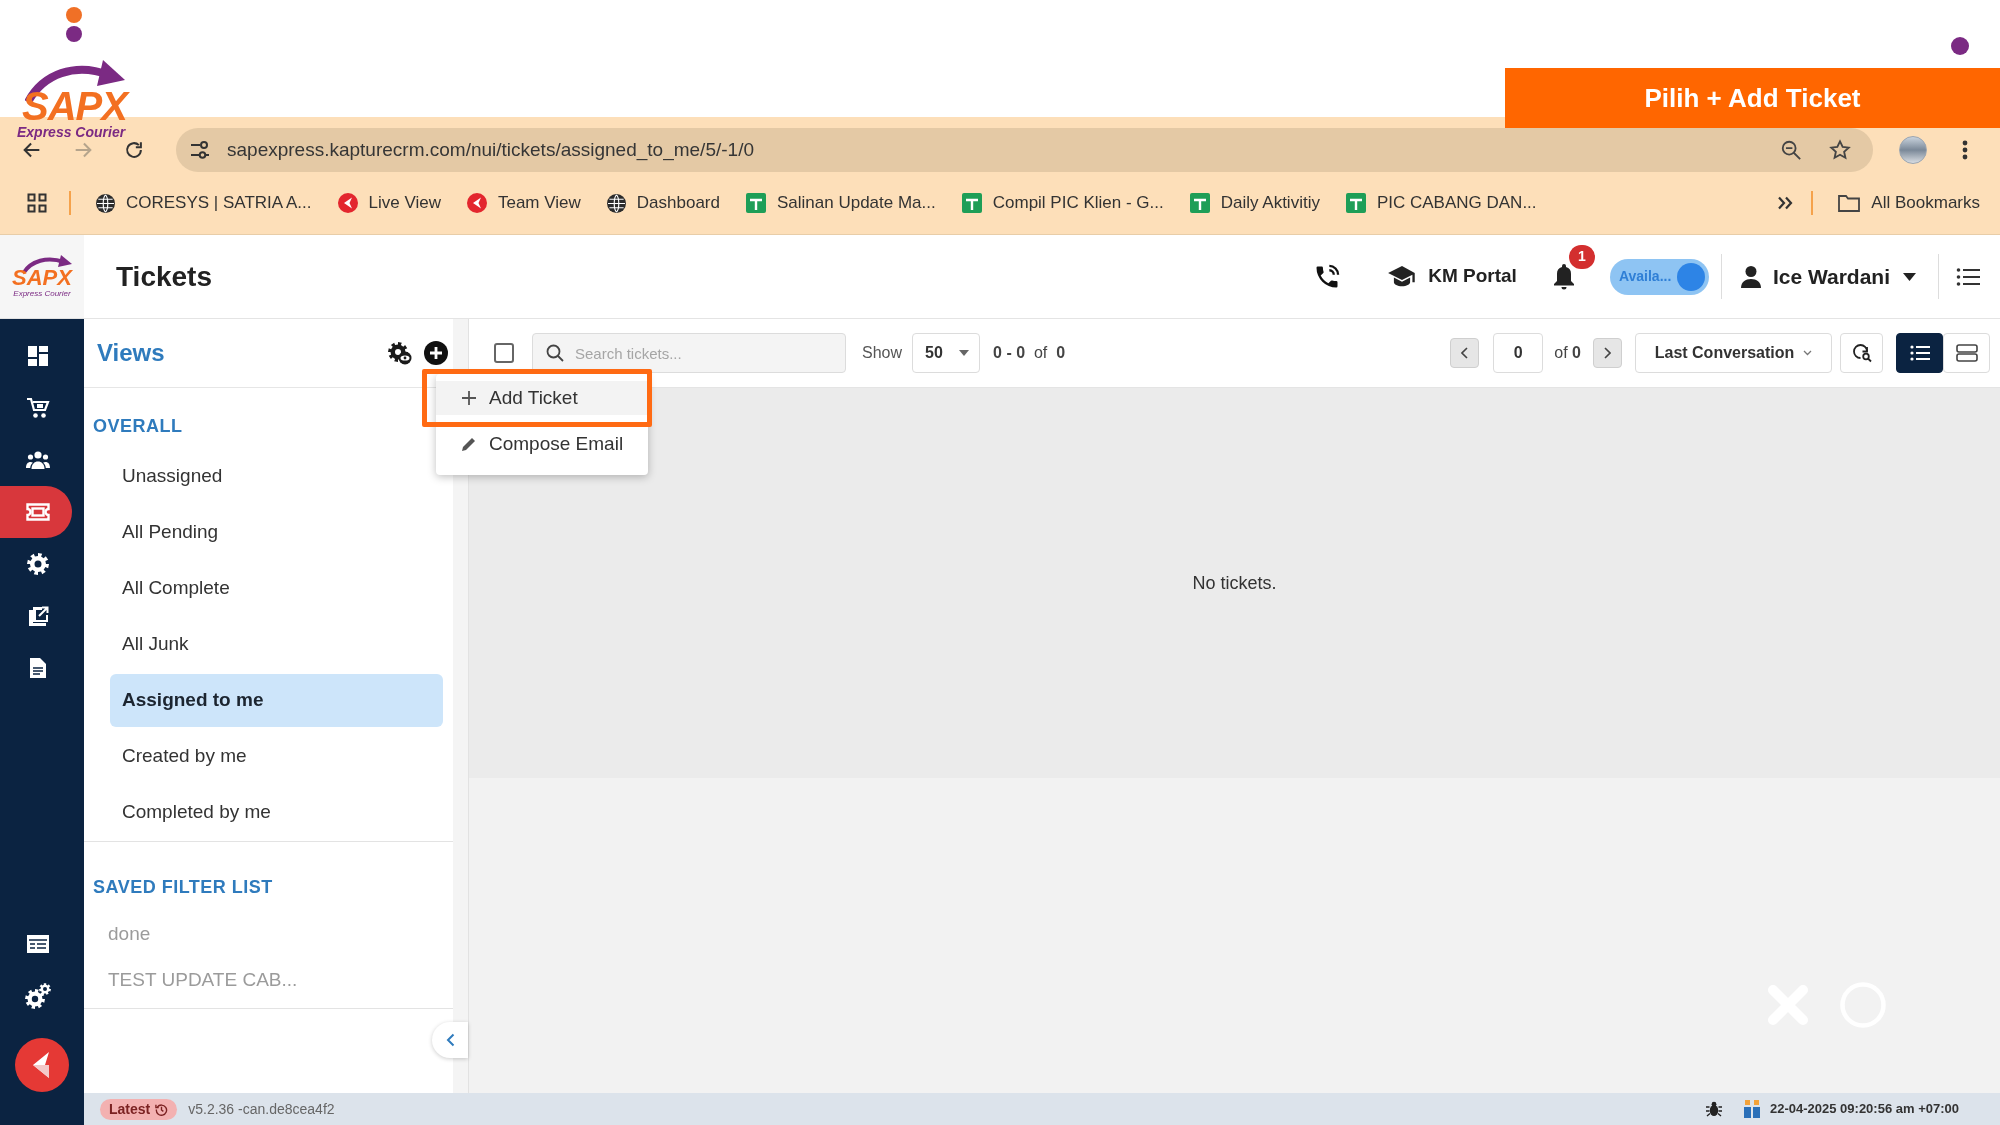 The height and width of the screenshot is (1125, 2000). I want to click on sort-dropdown: Last Conversation, so click(1733, 353).